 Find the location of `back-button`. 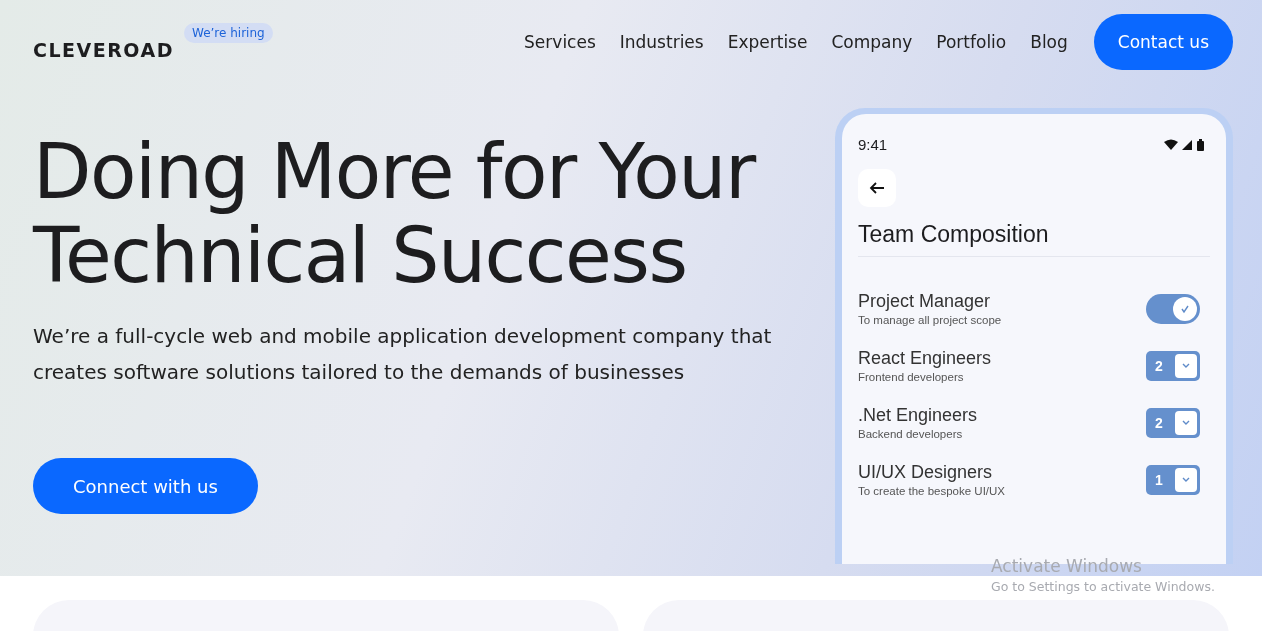

back-button is located at coordinates (877, 188).